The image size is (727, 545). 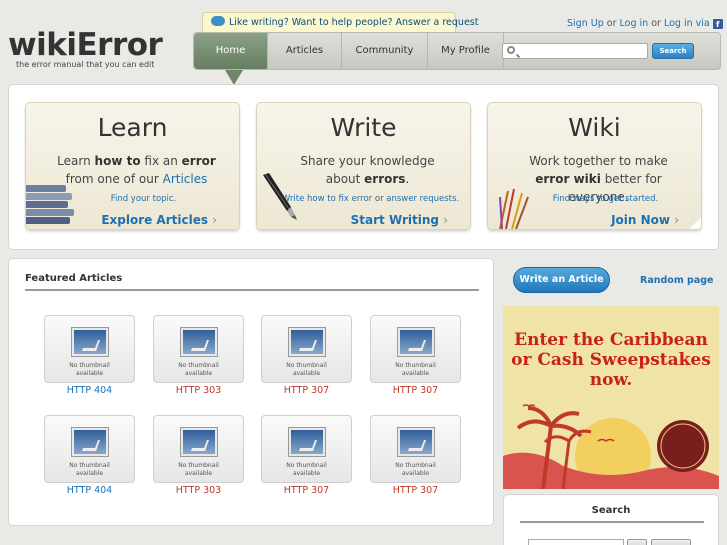 I want to click on user-links: Sign Up or Log in or Log in via f, so click(x=645, y=23).